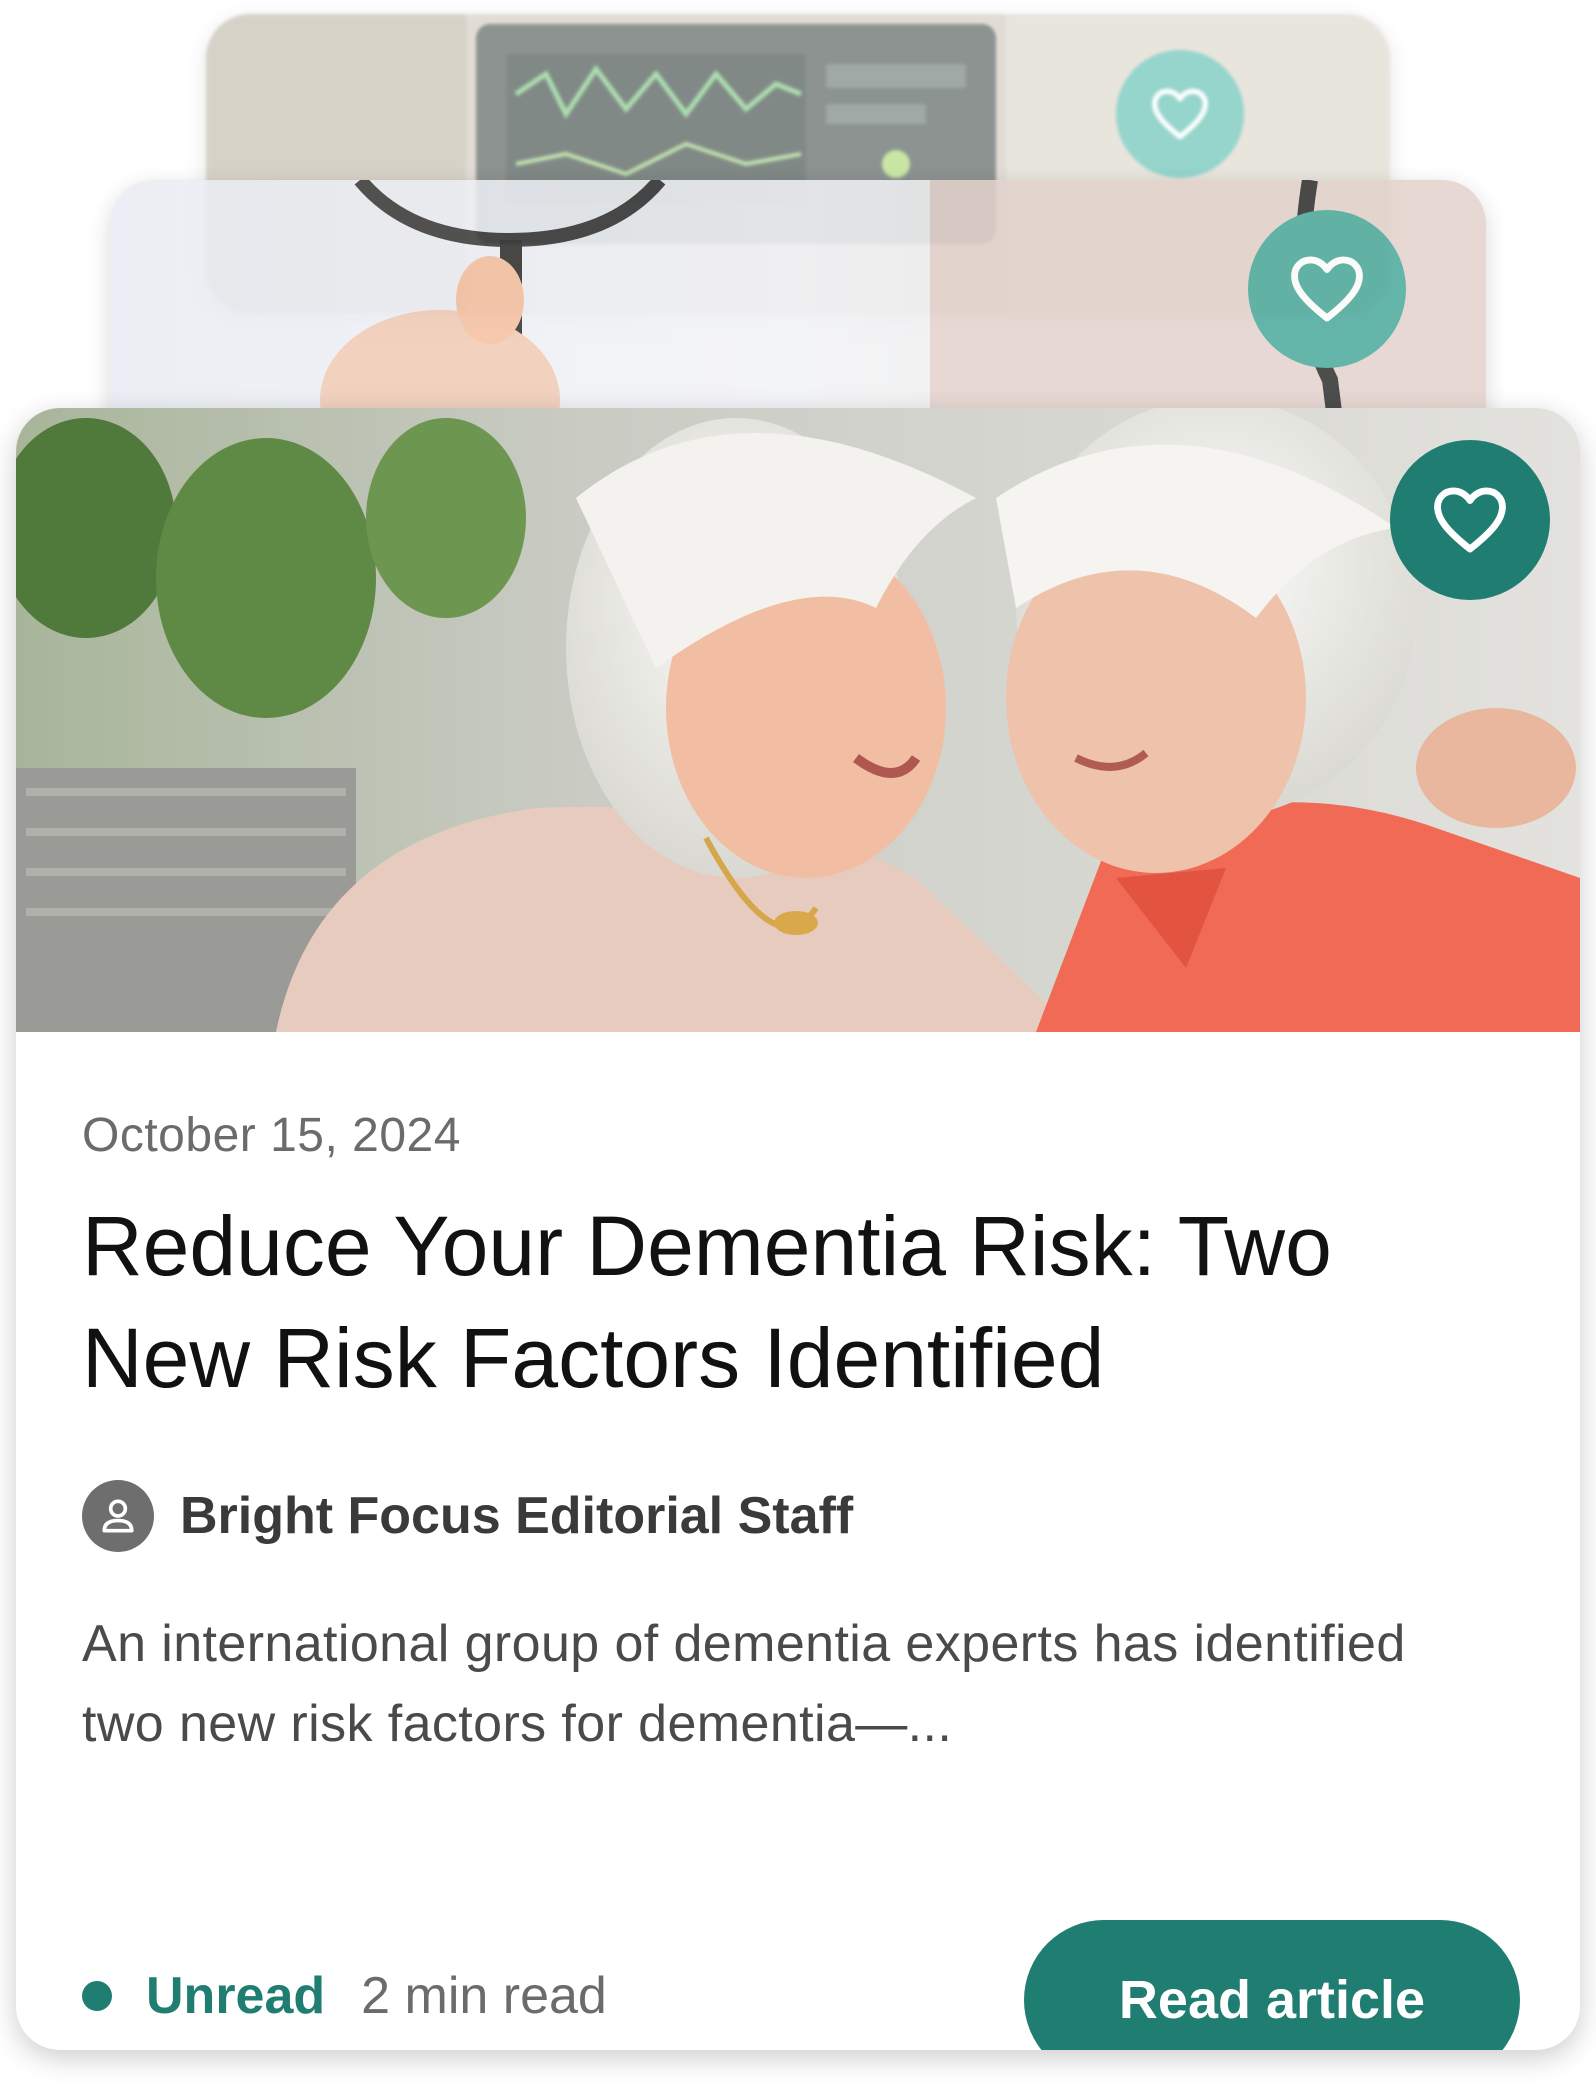 The height and width of the screenshot is (2084, 1596). What do you see at coordinates (801, 1985) in the screenshot?
I see `article-footer: Unread 2 min read Read article` at bounding box center [801, 1985].